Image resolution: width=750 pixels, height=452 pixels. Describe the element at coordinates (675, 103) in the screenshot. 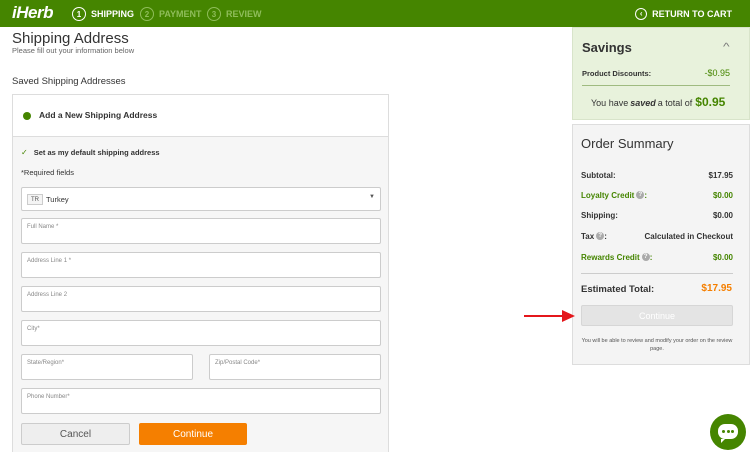

I see `total-saved-mid: a total of` at that location.